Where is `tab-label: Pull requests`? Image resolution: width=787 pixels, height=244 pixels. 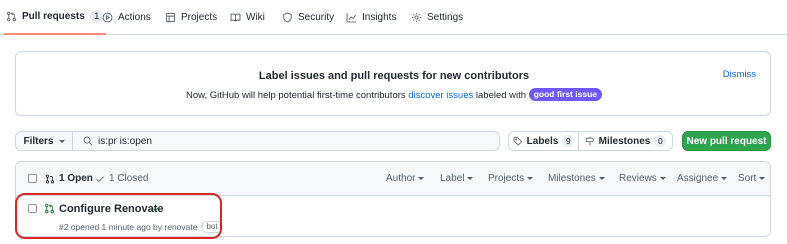 tab-label: Pull requests is located at coordinates (53, 16).